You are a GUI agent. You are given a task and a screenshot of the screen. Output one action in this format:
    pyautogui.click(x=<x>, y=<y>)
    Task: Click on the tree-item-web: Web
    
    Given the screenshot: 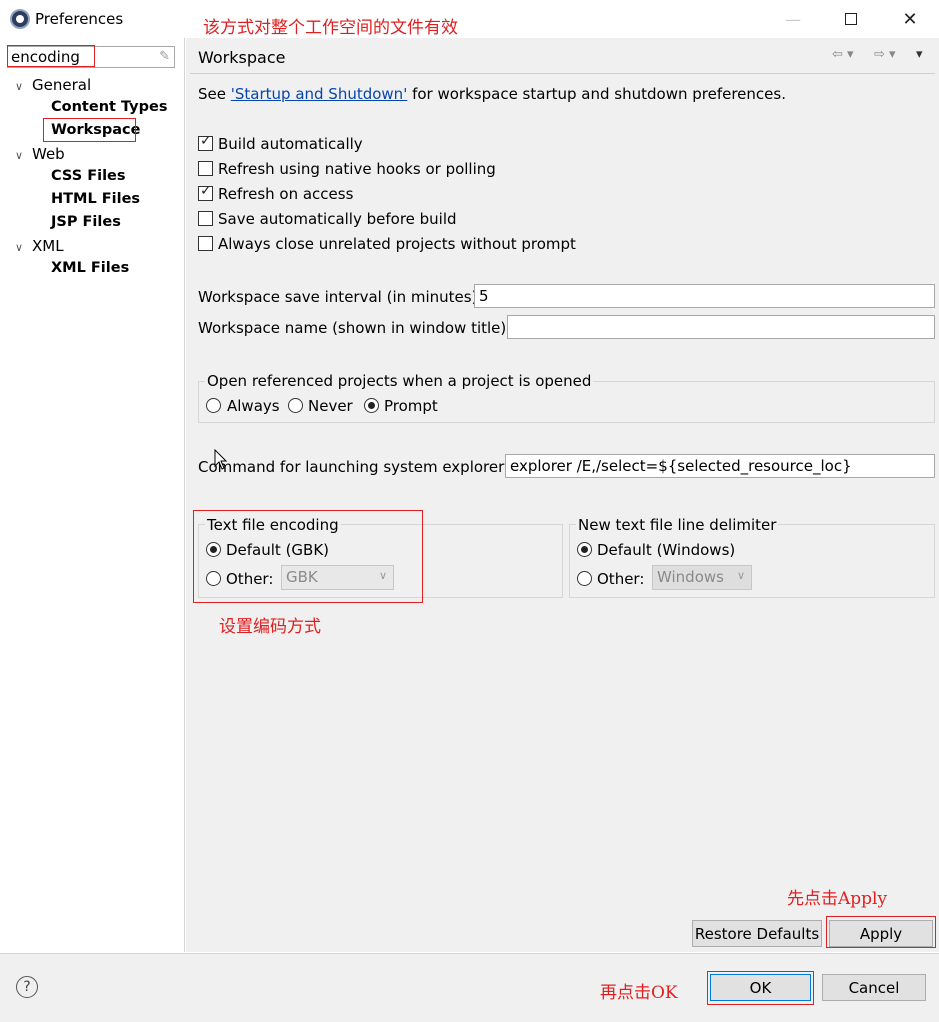 What is the action you would take?
    pyautogui.click(x=48, y=154)
    